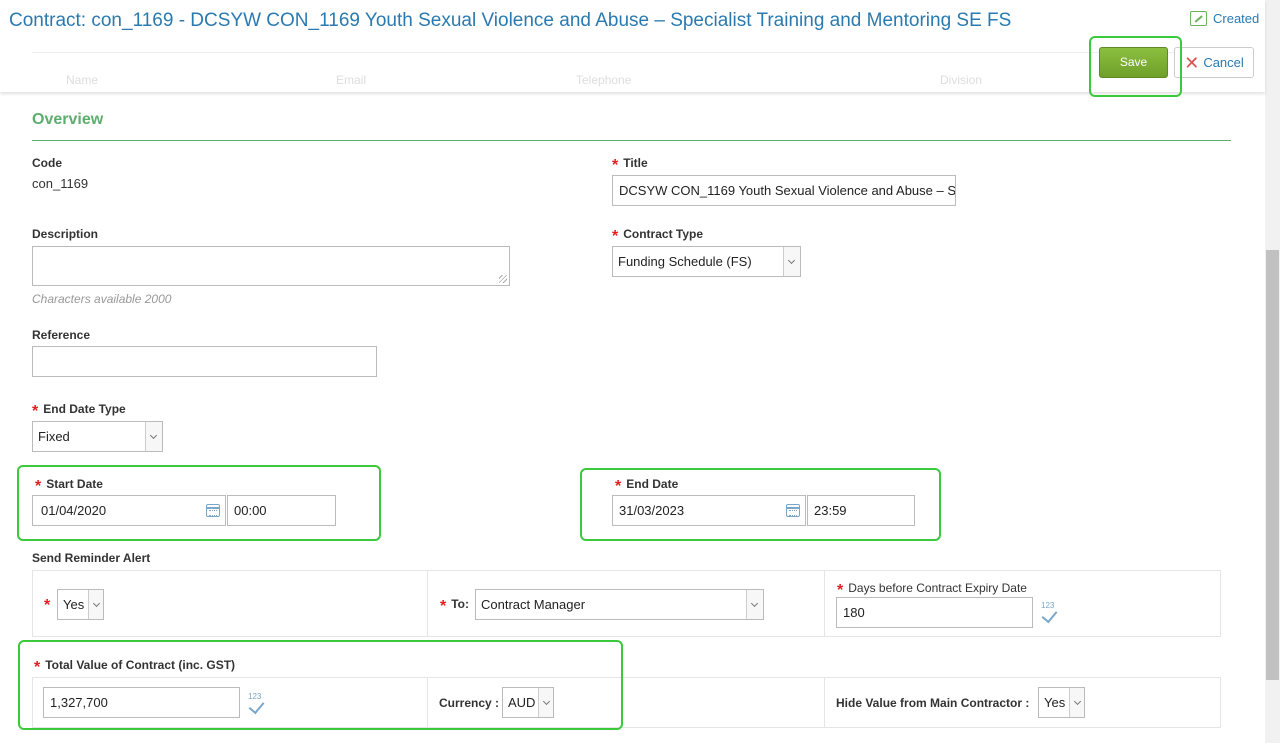 Image resolution: width=1280 pixels, height=743 pixels. Describe the element at coordinates (861, 510) in the screenshot. I see `end-time-input: 23:59` at that location.